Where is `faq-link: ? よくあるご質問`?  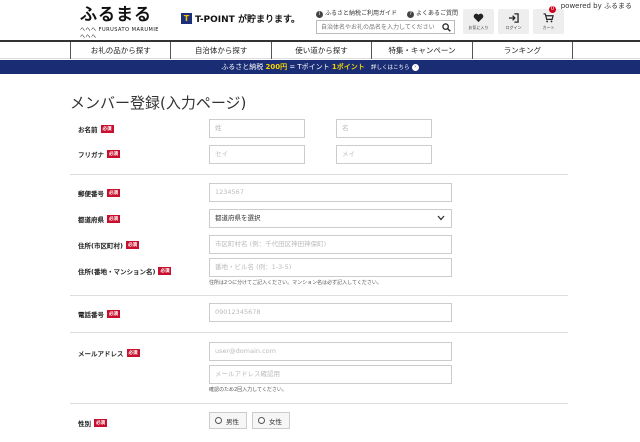 faq-link: ? よくあるご質問 is located at coordinates (432, 13).